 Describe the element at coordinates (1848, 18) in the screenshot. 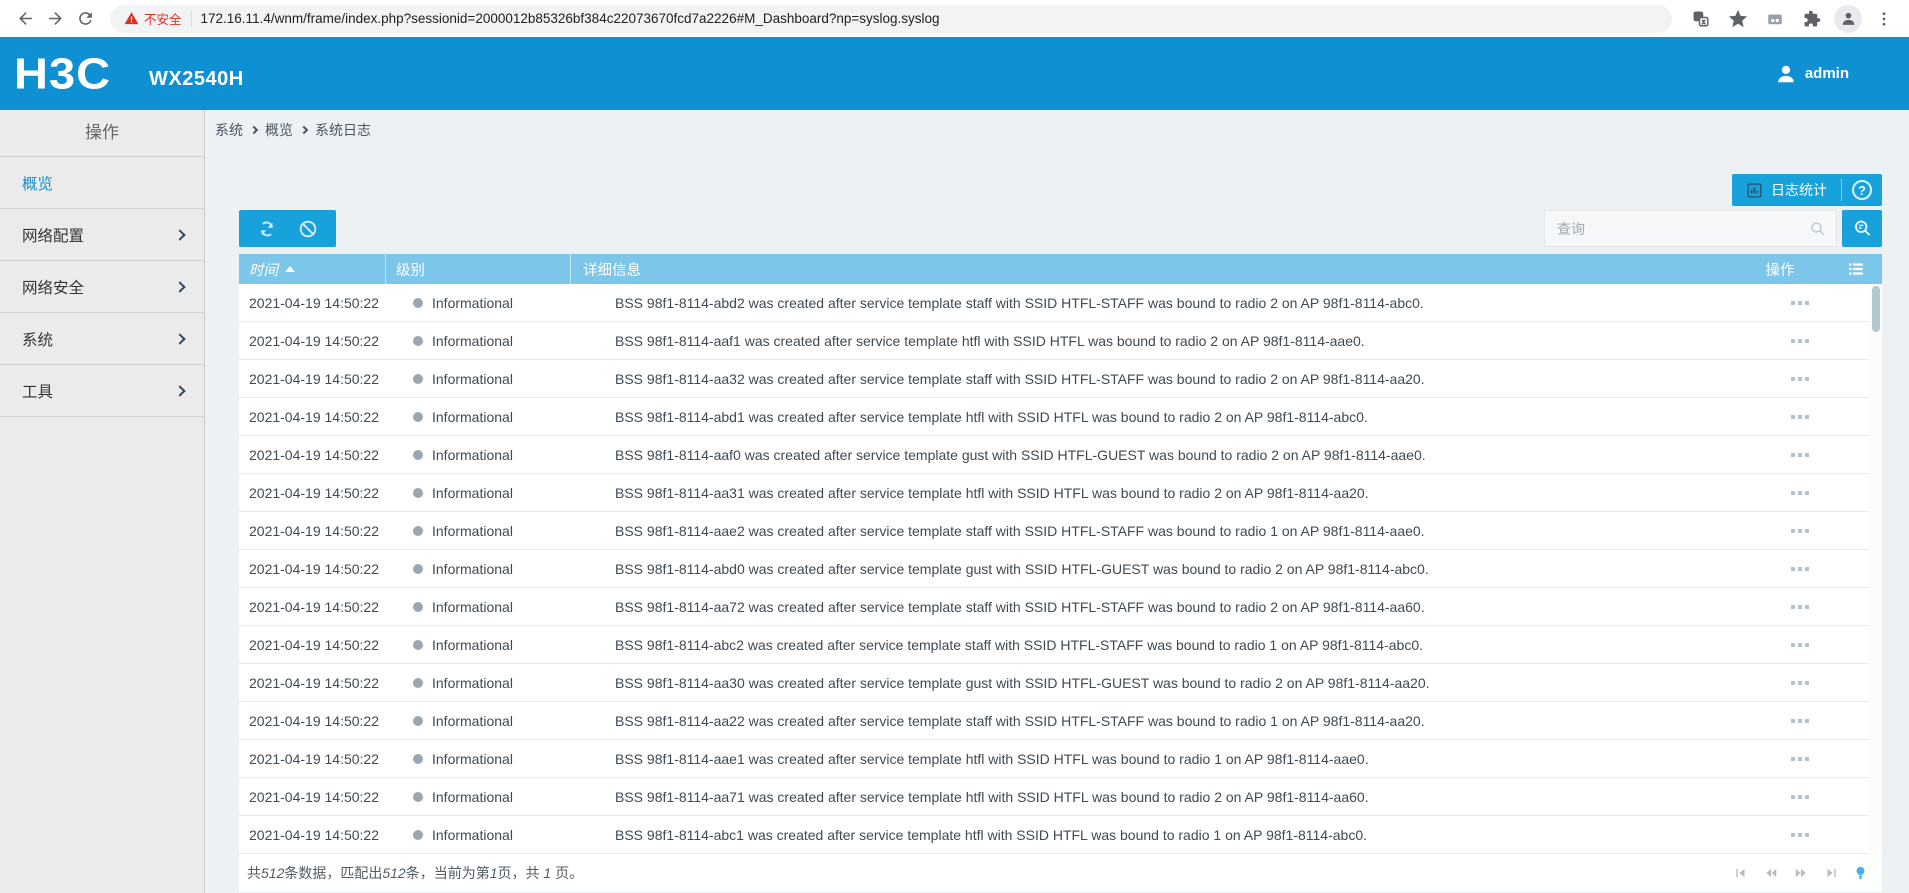

I see `profile-avatar-icon` at that location.